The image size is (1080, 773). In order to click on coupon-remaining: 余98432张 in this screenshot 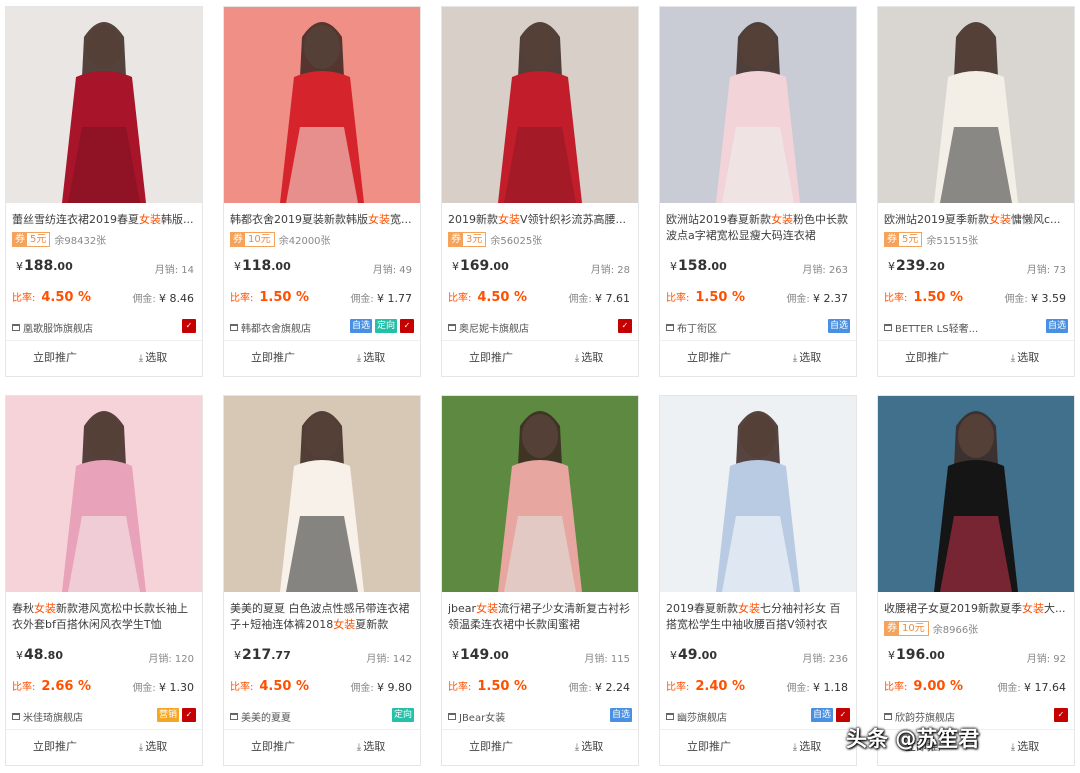, I will do `click(80, 241)`.